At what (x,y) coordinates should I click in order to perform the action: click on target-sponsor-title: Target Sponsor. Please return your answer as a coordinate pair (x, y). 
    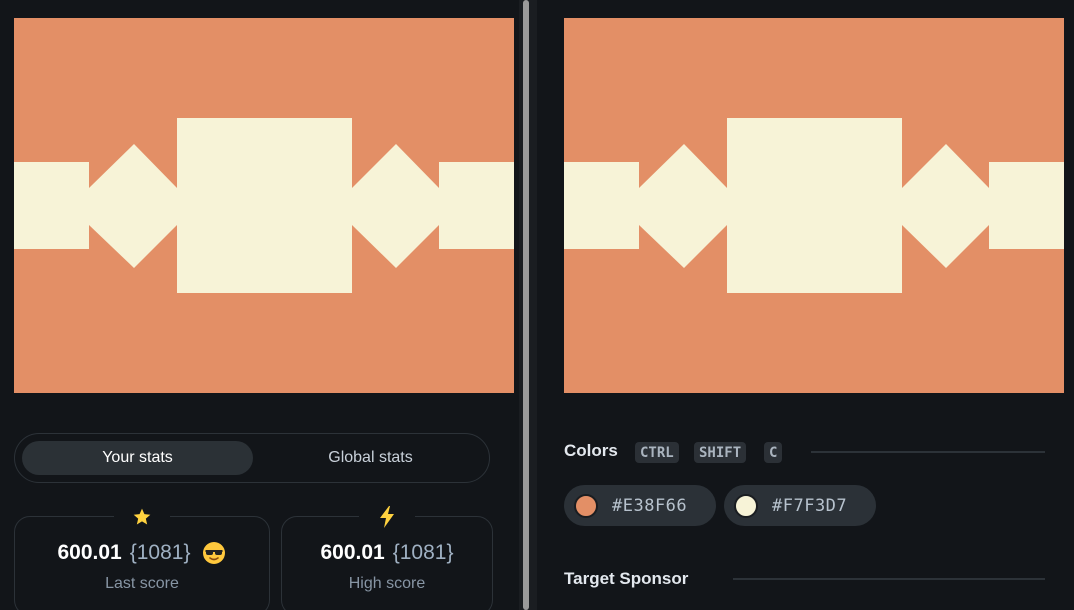
    Looking at the image, I should click on (626, 578).